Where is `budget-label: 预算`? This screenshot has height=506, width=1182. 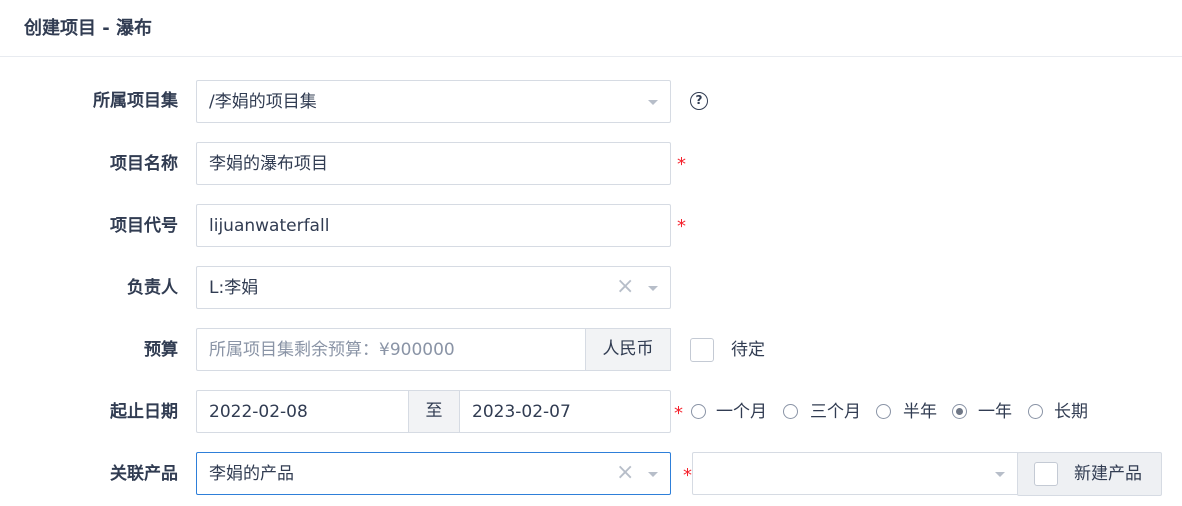
budget-label: 预算 is located at coordinates (161, 350).